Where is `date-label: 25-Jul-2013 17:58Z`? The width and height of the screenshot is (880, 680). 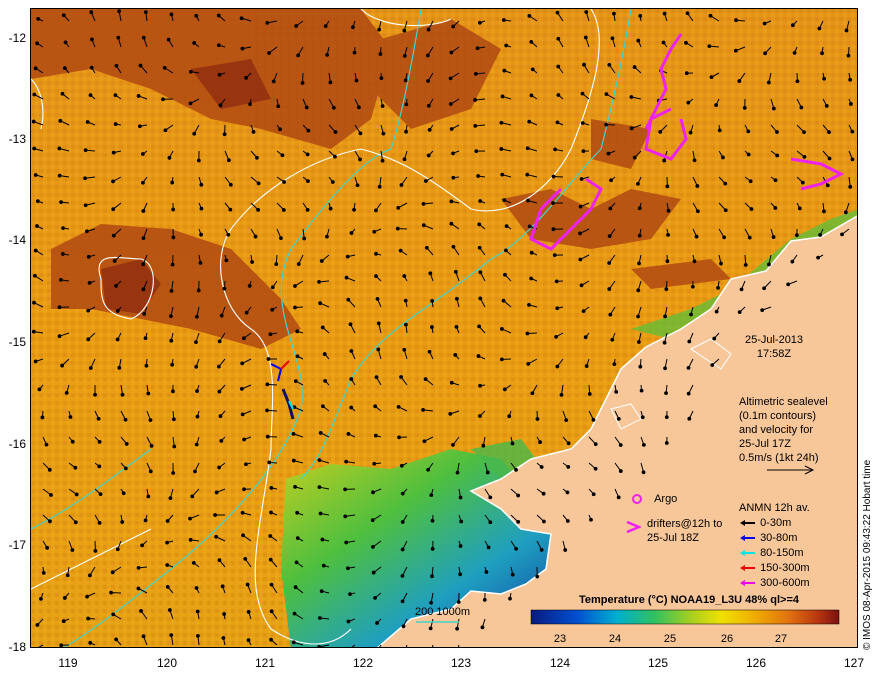 date-label: 25-Jul-2013 17:58Z is located at coordinates (774, 347).